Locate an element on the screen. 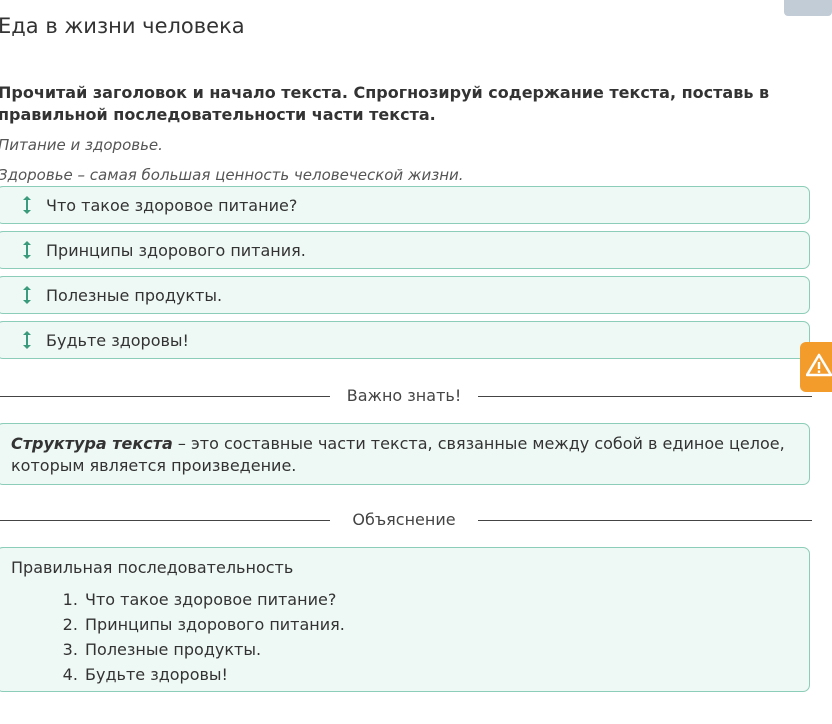  divider-label: Важно знать! is located at coordinates (404, 395).